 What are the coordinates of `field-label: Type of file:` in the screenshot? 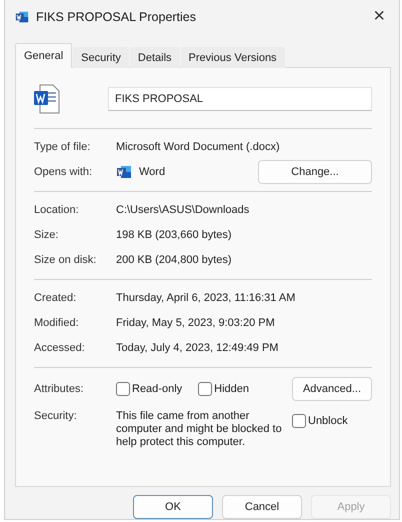 It's located at (63, 147).